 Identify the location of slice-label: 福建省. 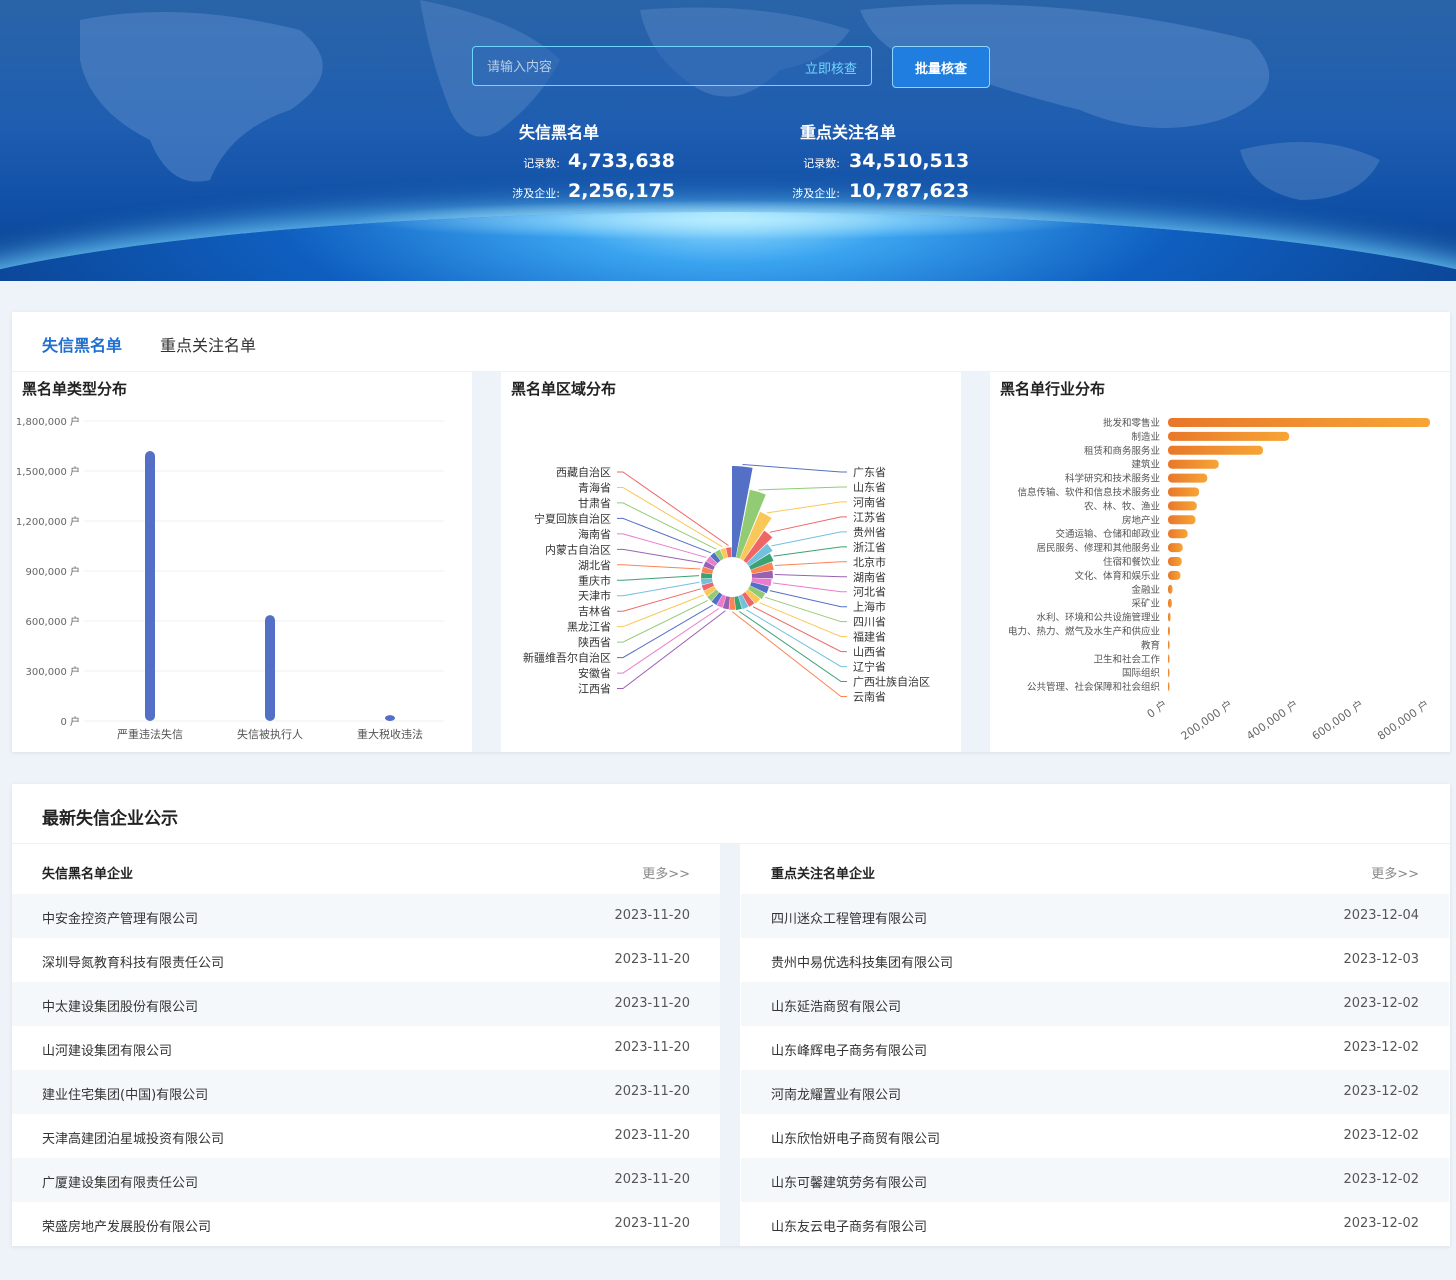
(869, 637).